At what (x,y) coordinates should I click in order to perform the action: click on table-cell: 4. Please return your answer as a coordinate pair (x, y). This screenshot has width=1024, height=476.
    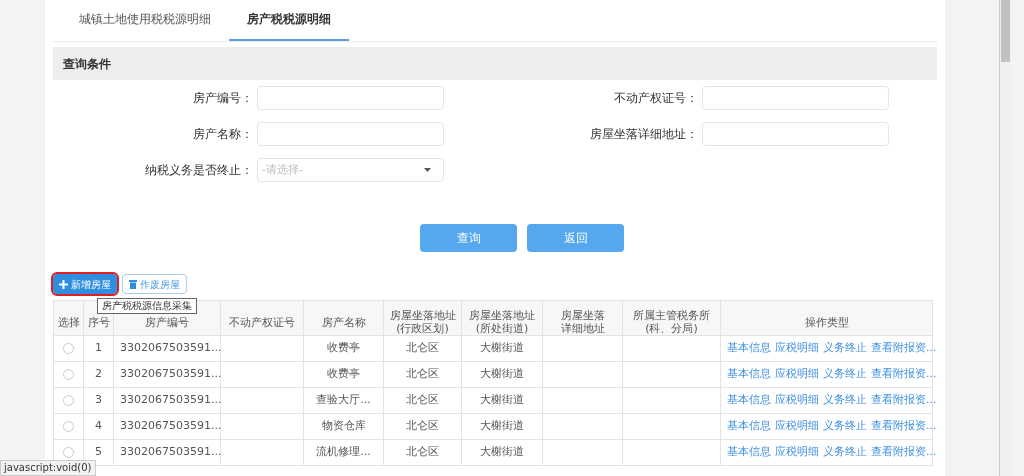
    Looking at the image, I should click on (98, 426).